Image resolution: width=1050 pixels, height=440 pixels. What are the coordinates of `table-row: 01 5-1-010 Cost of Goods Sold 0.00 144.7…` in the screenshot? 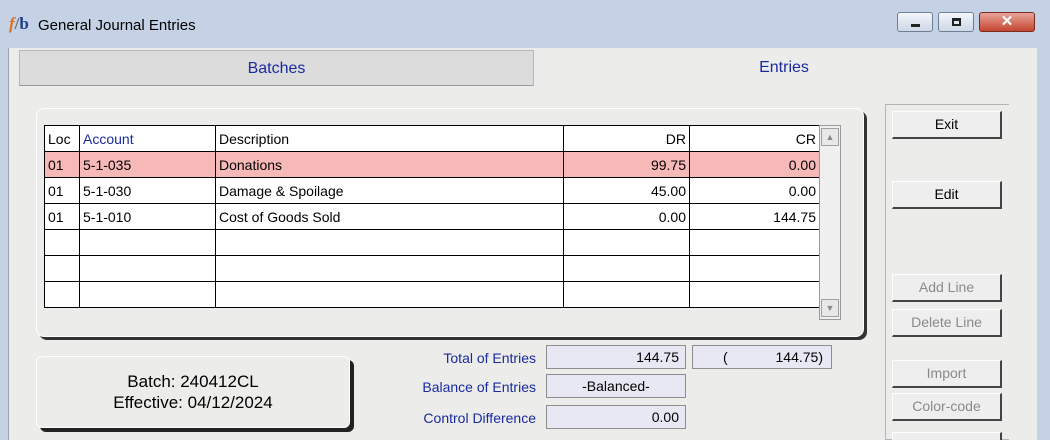 It's located at (432, 216).